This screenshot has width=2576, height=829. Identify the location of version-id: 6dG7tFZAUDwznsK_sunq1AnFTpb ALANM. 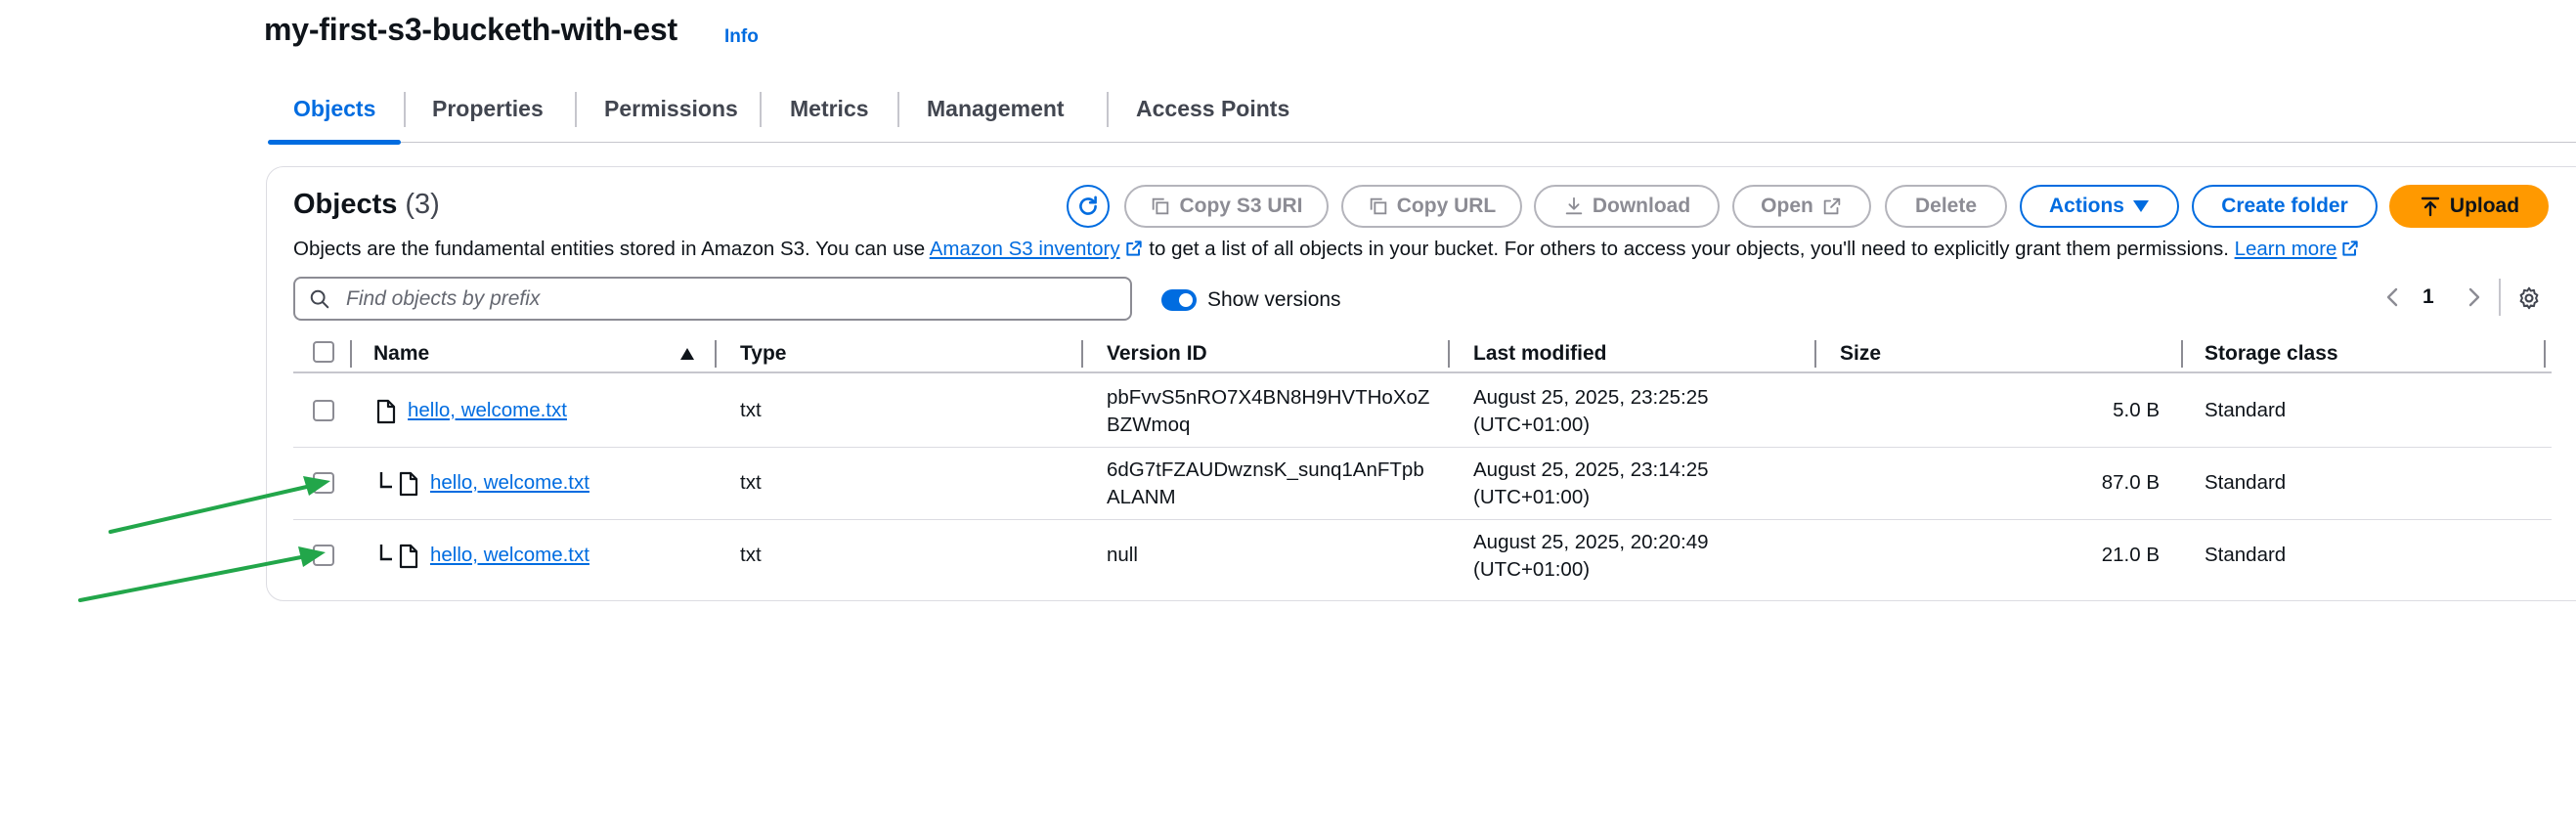
(1265, 484).